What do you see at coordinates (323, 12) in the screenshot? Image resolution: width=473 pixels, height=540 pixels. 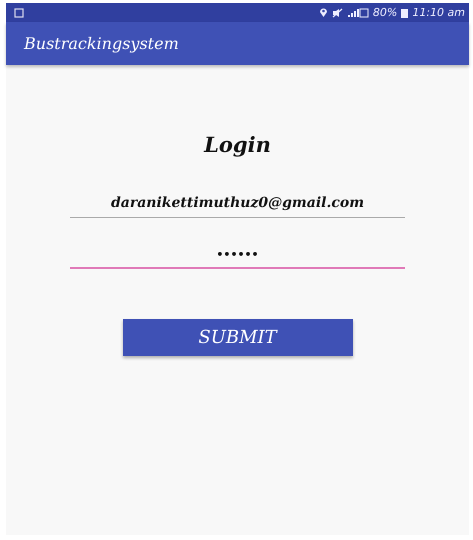 I see `location-icon` at bounding box center [323, 12].